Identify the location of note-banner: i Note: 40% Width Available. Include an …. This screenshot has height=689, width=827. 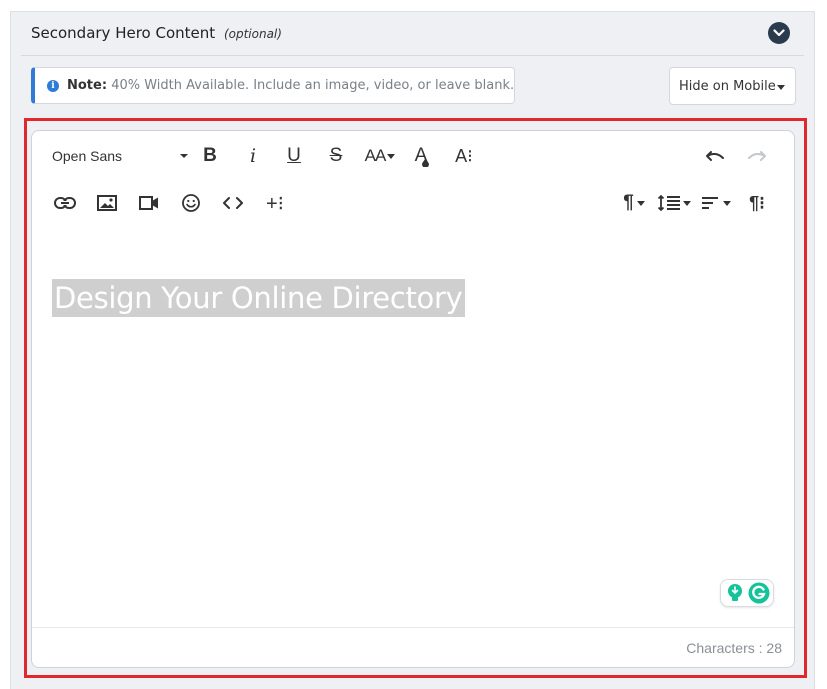
(273, 85).